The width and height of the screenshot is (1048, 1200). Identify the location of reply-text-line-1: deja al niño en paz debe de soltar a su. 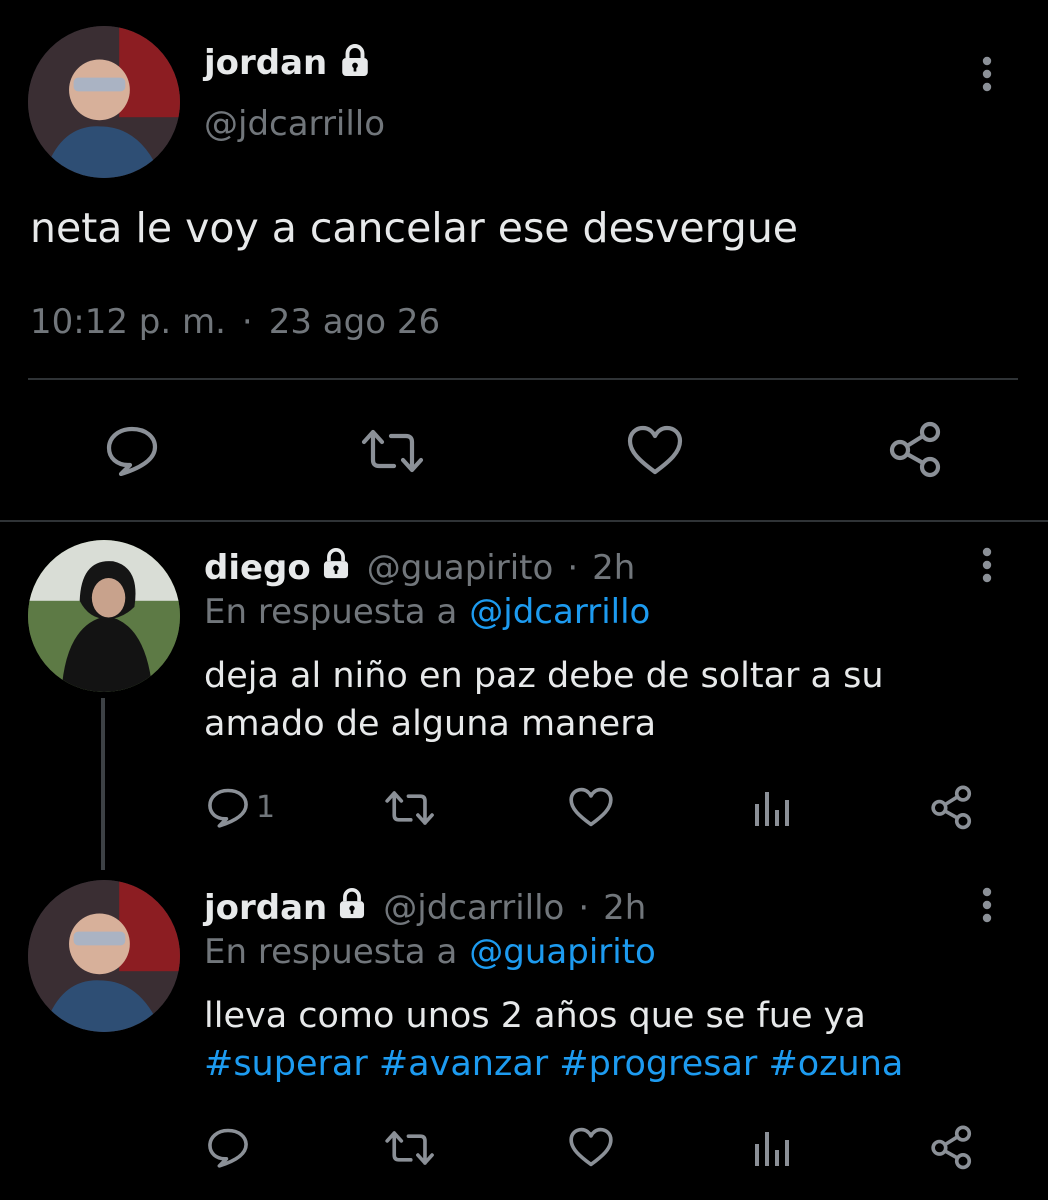
(544, 676).